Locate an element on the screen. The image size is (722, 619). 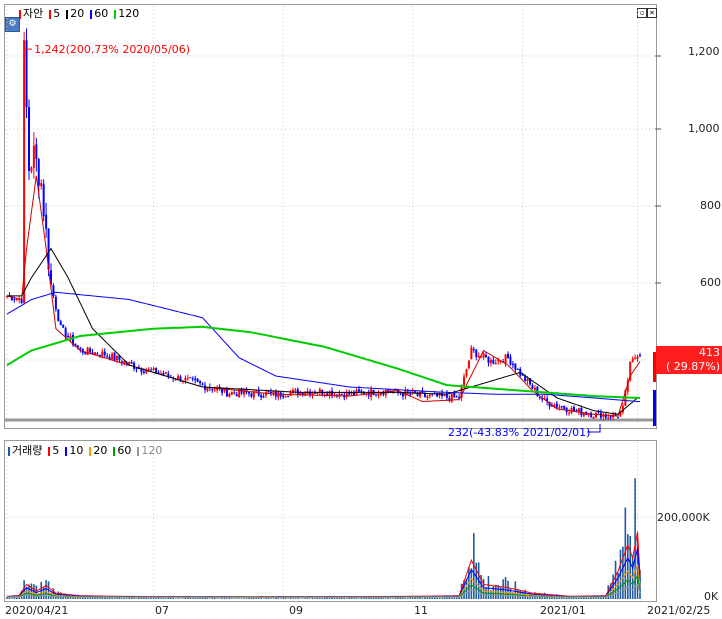
y-tick-label: 600 is located at coordinates (710, 282).